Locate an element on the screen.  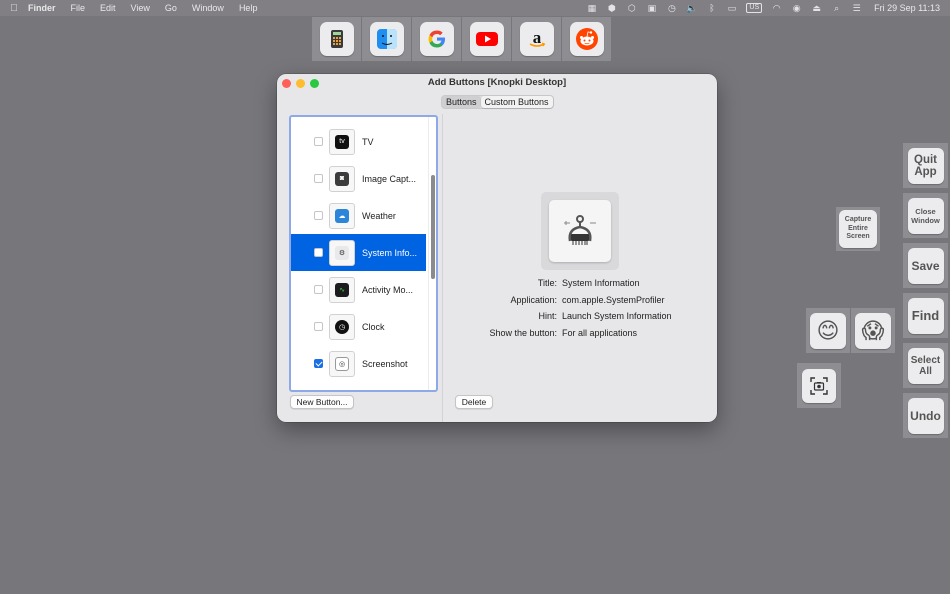
amazon-button: a is located at coordinates (536, 39).